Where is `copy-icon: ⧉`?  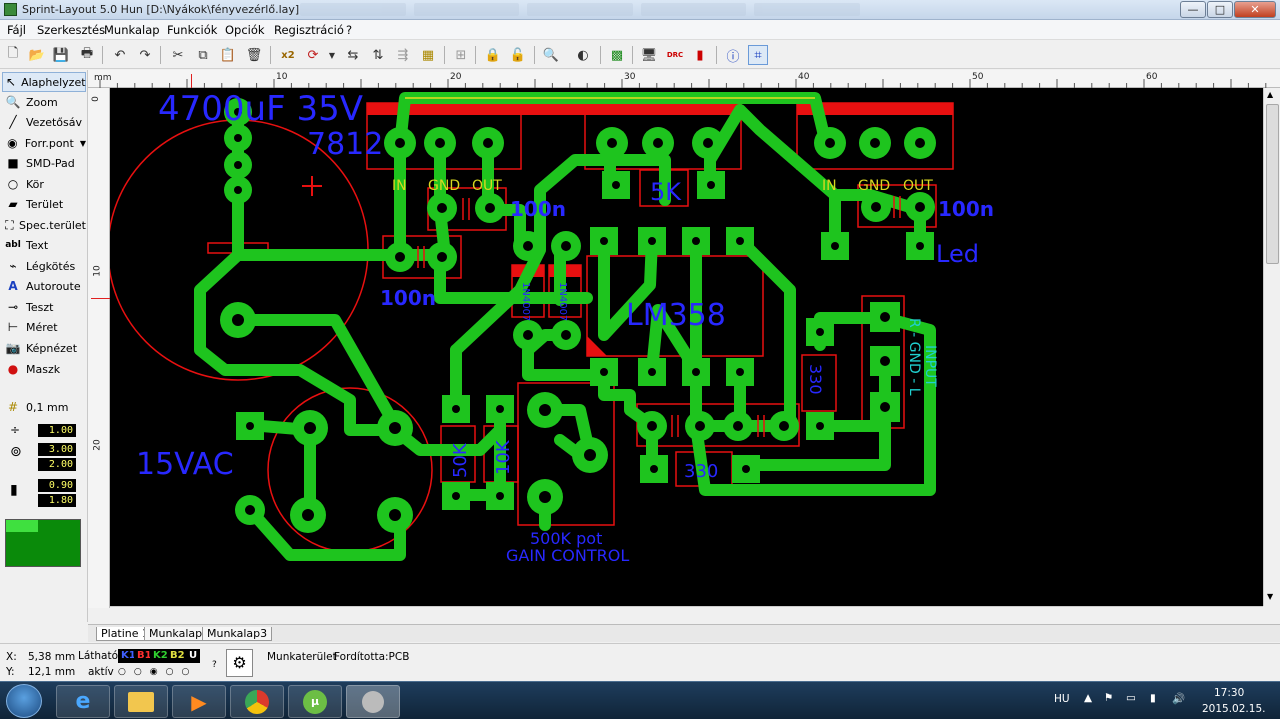
copy-icon: ⧉ is located at coordinates (203, 55).